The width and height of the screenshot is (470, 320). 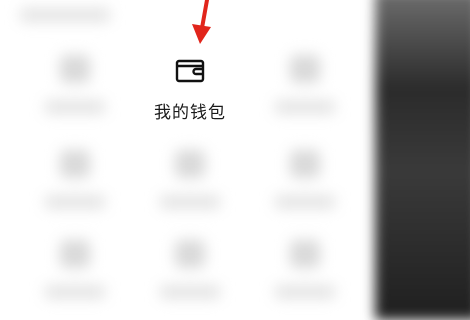 I want to click on blurred-header-text, so click(x=65, y=15).